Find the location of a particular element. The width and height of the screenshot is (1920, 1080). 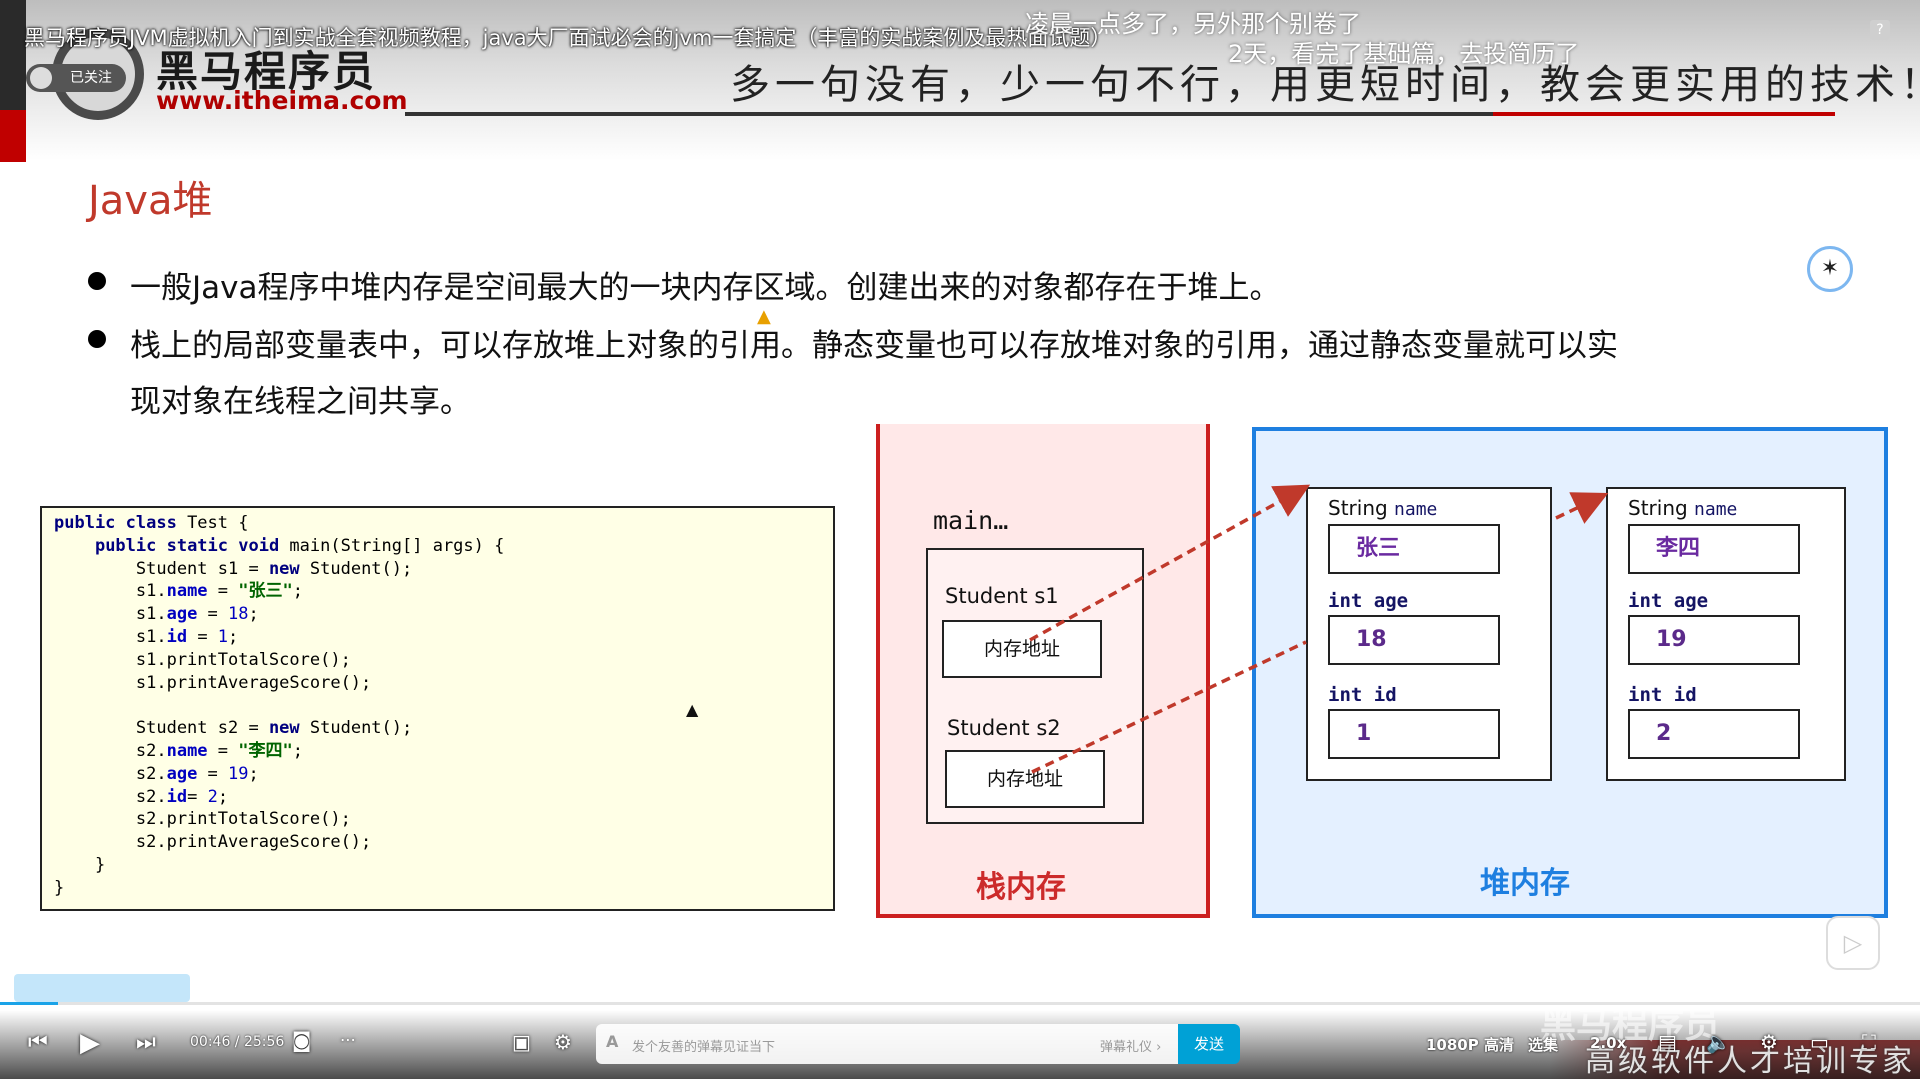

previous-icon: ⏮ is located at coordinates (38, 1042).